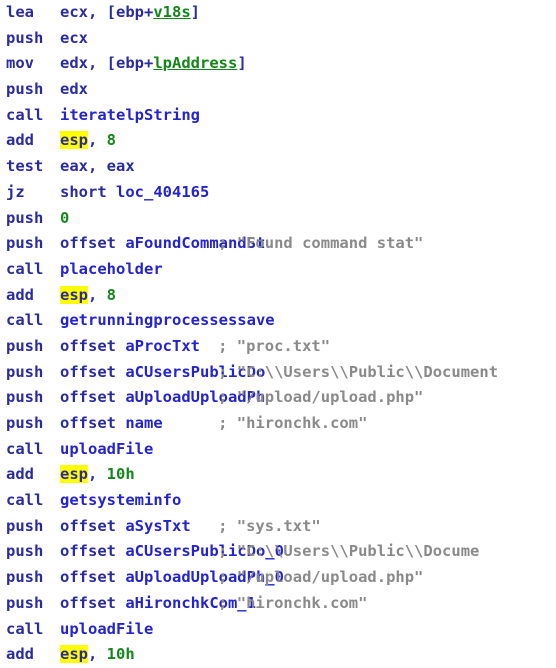 This screenshot has height=668, width=556. I want to click on instruction-comment: ; "C:\\Users\\Public\\Document, so click(358, 371).